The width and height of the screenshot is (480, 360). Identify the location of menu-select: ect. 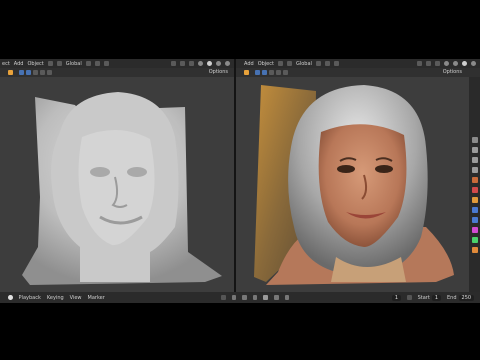
(6, 64).